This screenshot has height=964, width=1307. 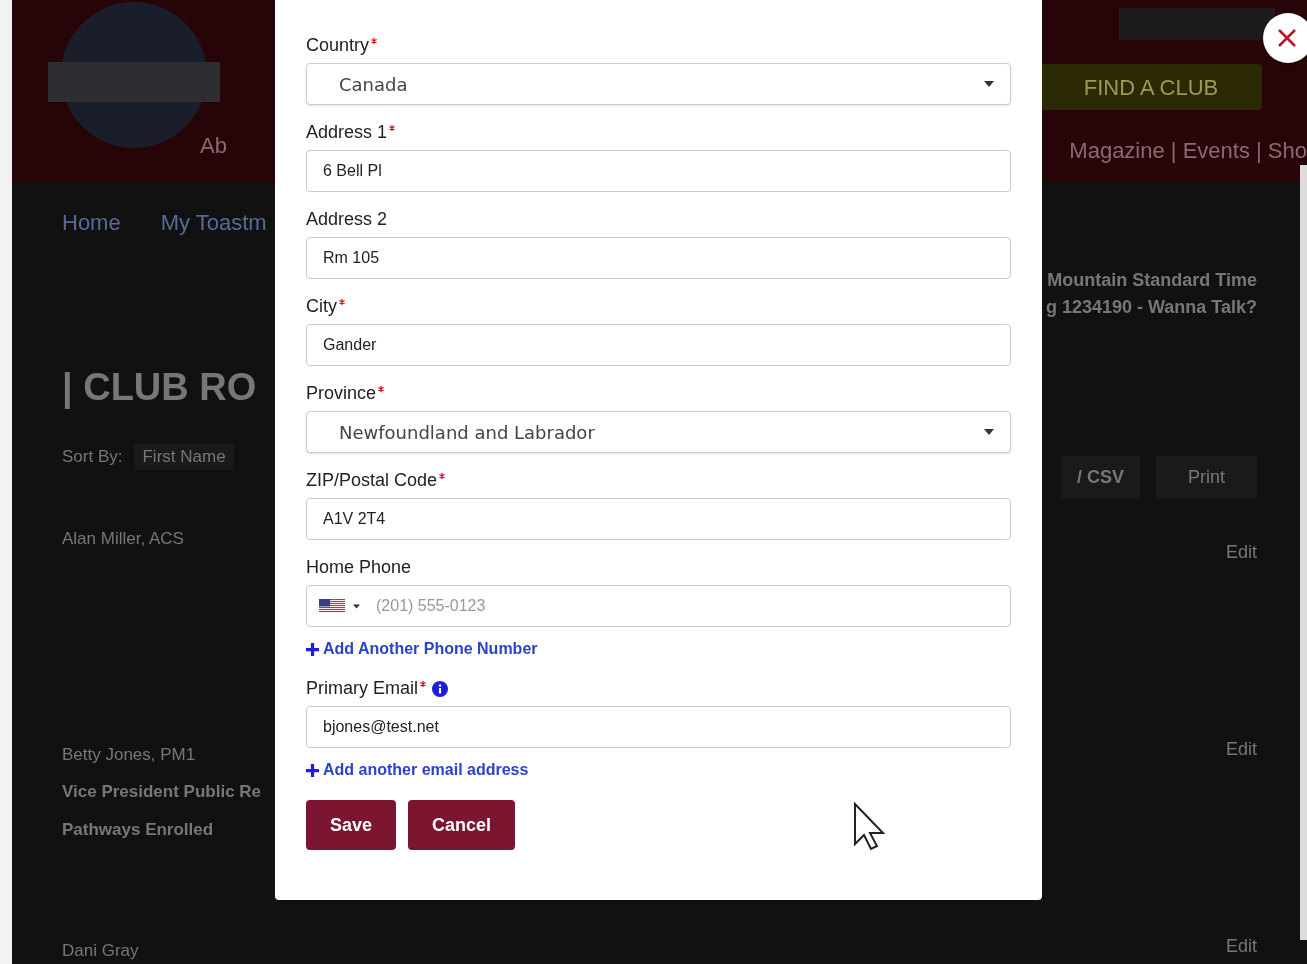 I want to click on flag-icon, so click(x=332, y=606).